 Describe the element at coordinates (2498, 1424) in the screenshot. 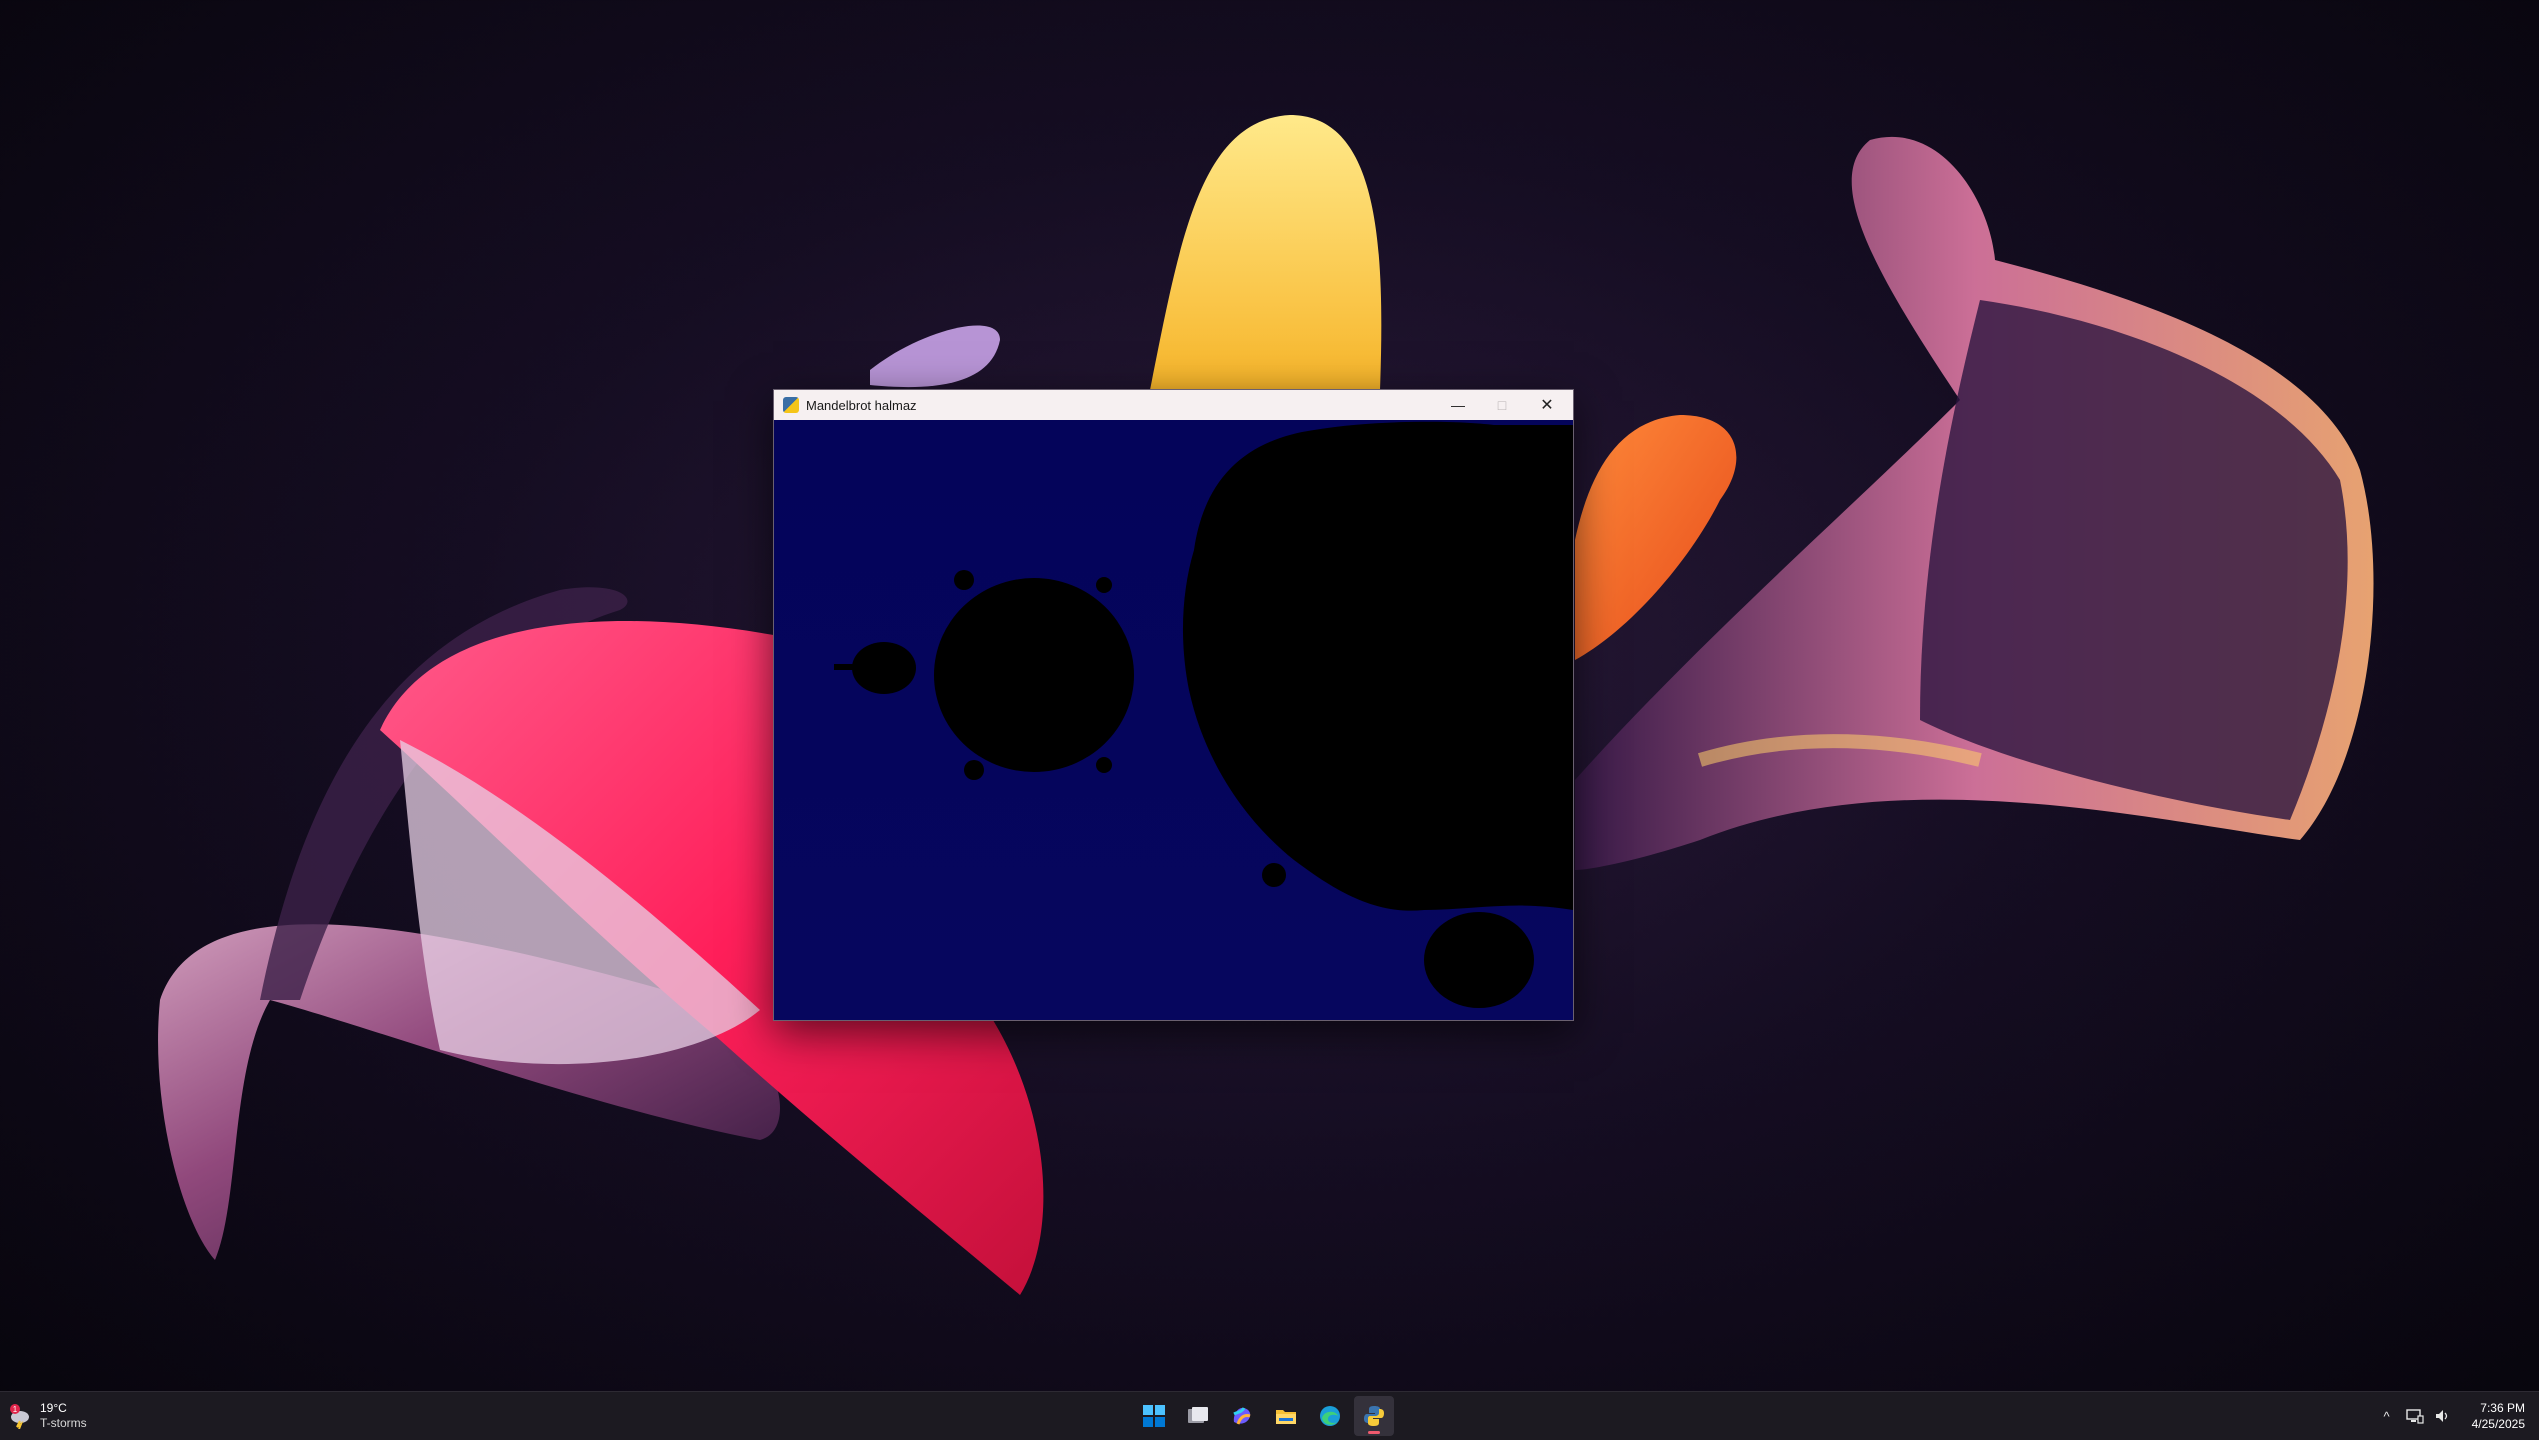

I see `clock-date: 4/25/2025` at that location.